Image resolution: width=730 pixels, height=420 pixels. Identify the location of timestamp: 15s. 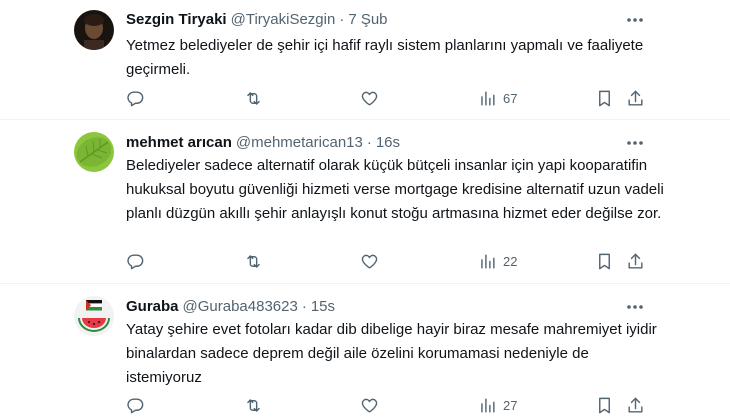
(323, 307).